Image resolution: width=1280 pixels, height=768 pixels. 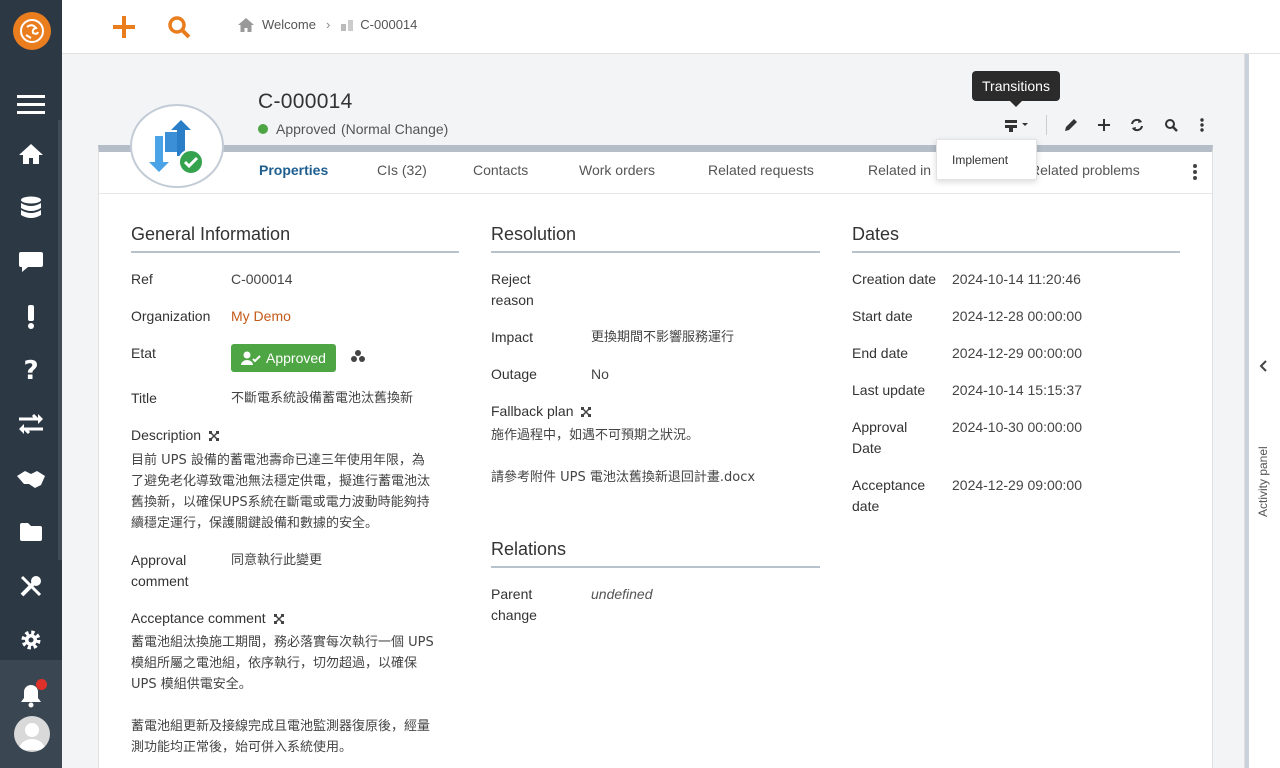 What do you see at coordinates (514, 605) in the screenshot?
I see `parent-change-label: Parent change` at bounding box center [514, 605].